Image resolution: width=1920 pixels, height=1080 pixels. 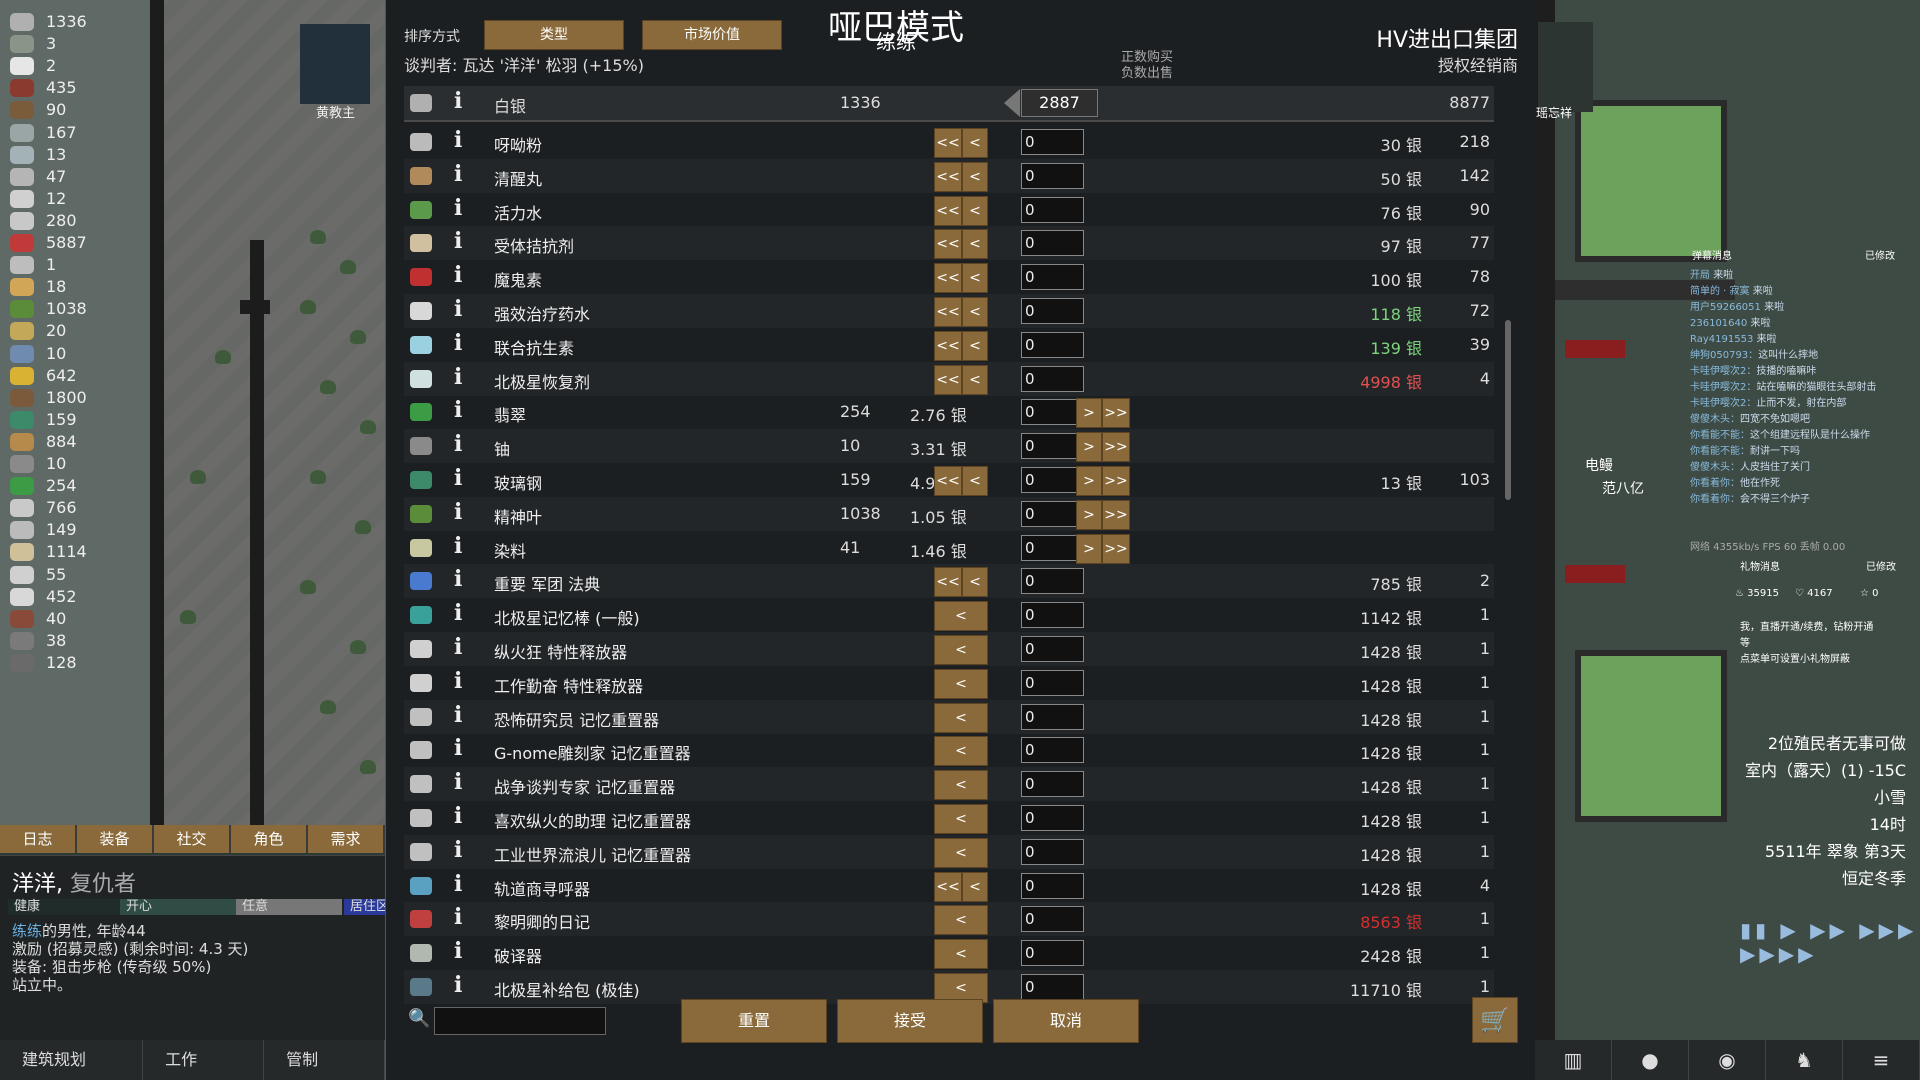 I want to click on resource-item: 3, so click(x=80, y=44).